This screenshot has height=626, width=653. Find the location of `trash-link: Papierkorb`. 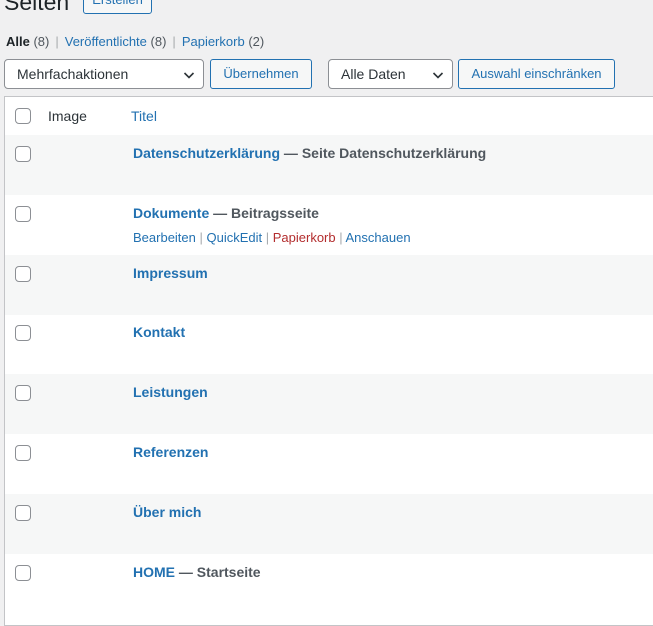

trash-link: Papierkorb is located at coordinates (304, 237).